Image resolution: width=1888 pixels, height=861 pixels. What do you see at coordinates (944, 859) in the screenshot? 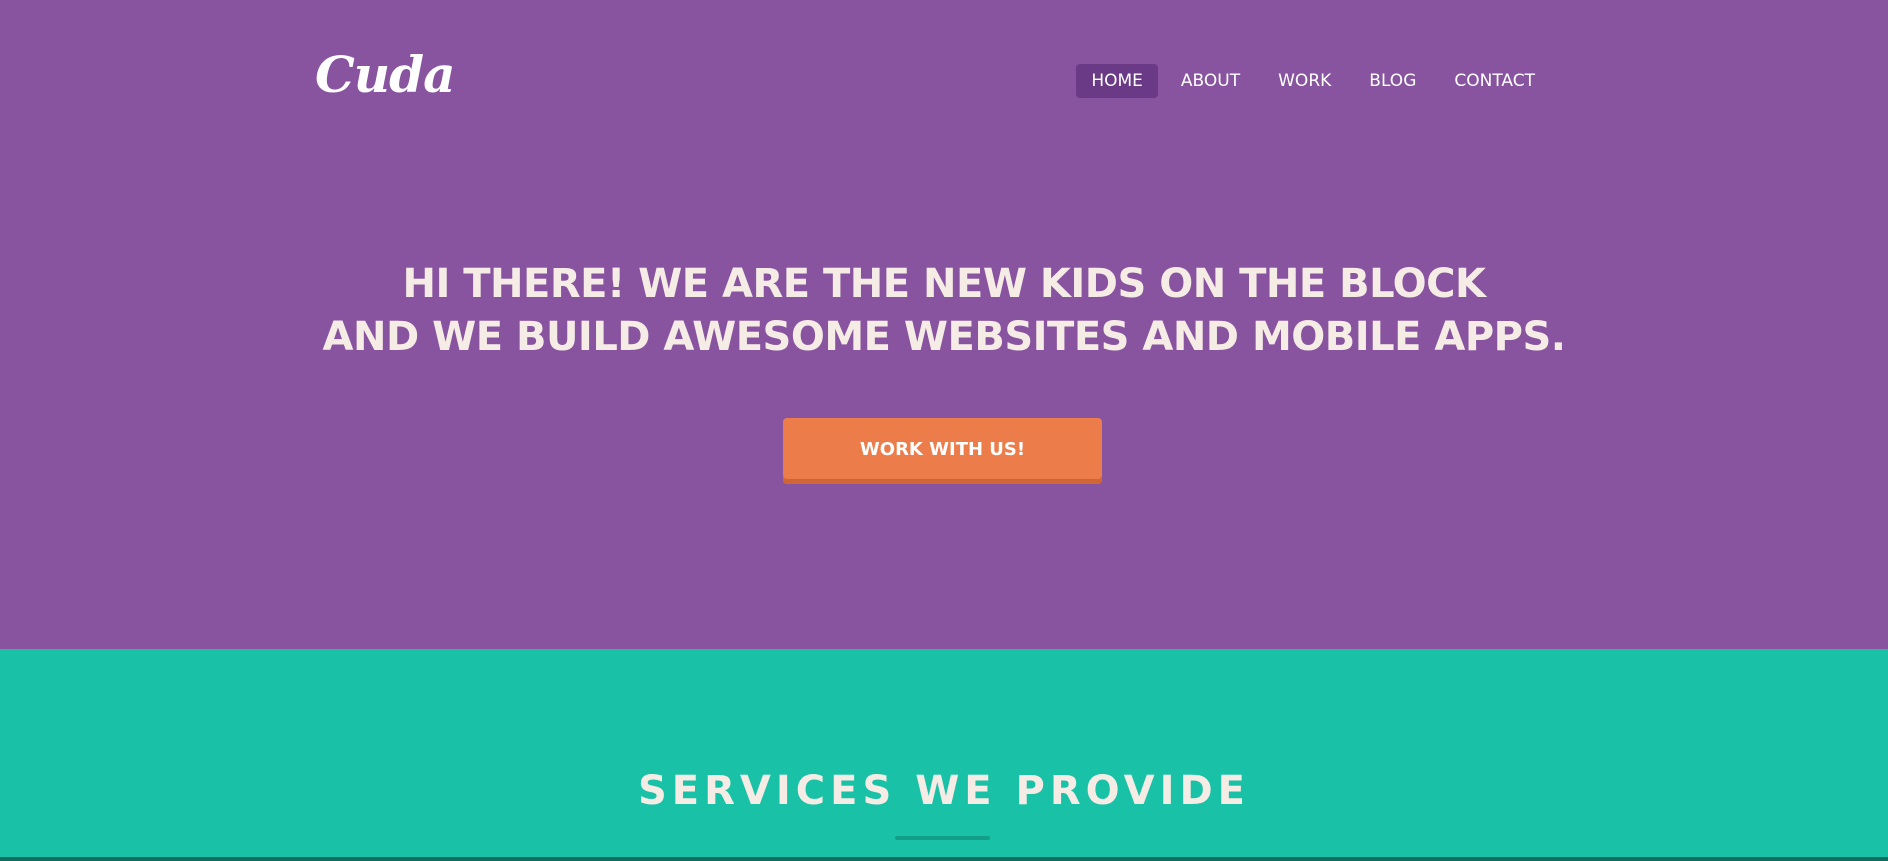
I see `section-bottom-edge` at bounding box center [944, 859].